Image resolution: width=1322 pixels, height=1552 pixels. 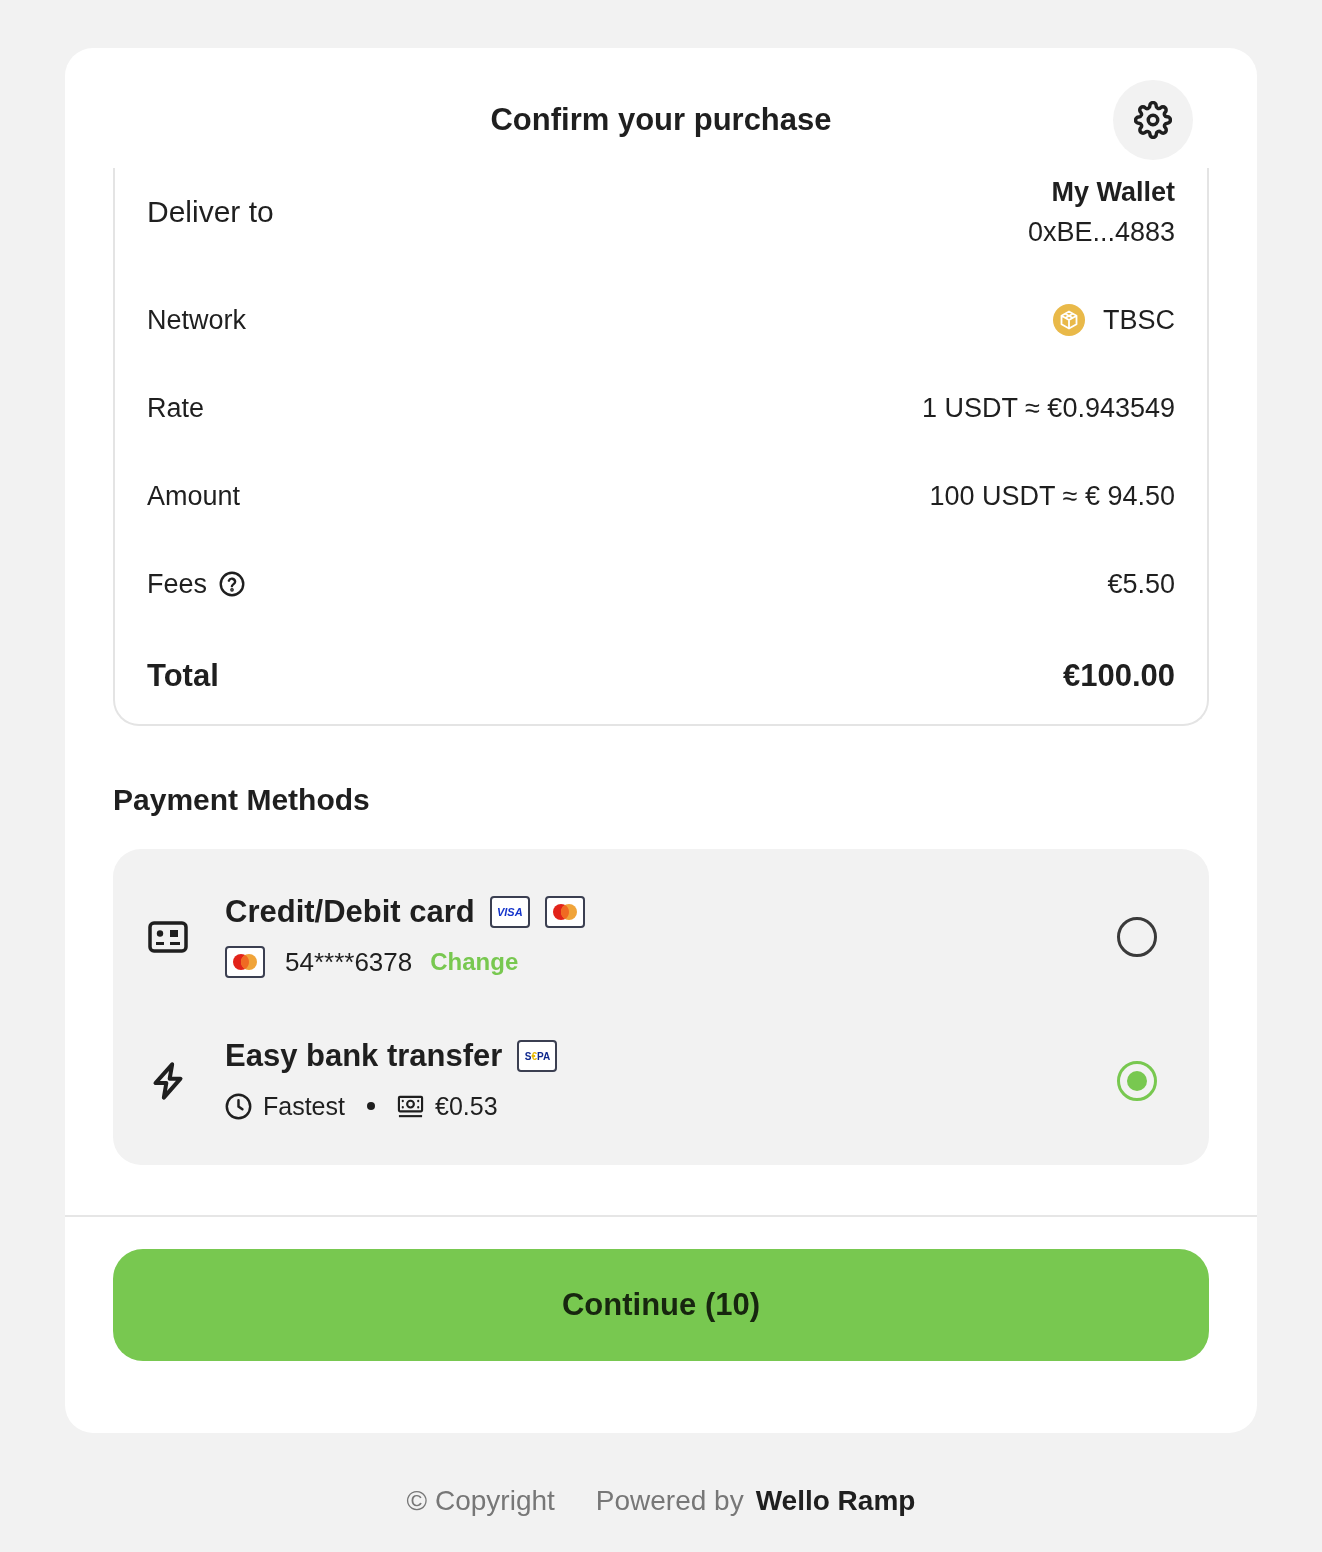 What do you see at coordinates (197, 320) in the screenshot?
I see `row-label: Network` at bounding box center [197, 320].